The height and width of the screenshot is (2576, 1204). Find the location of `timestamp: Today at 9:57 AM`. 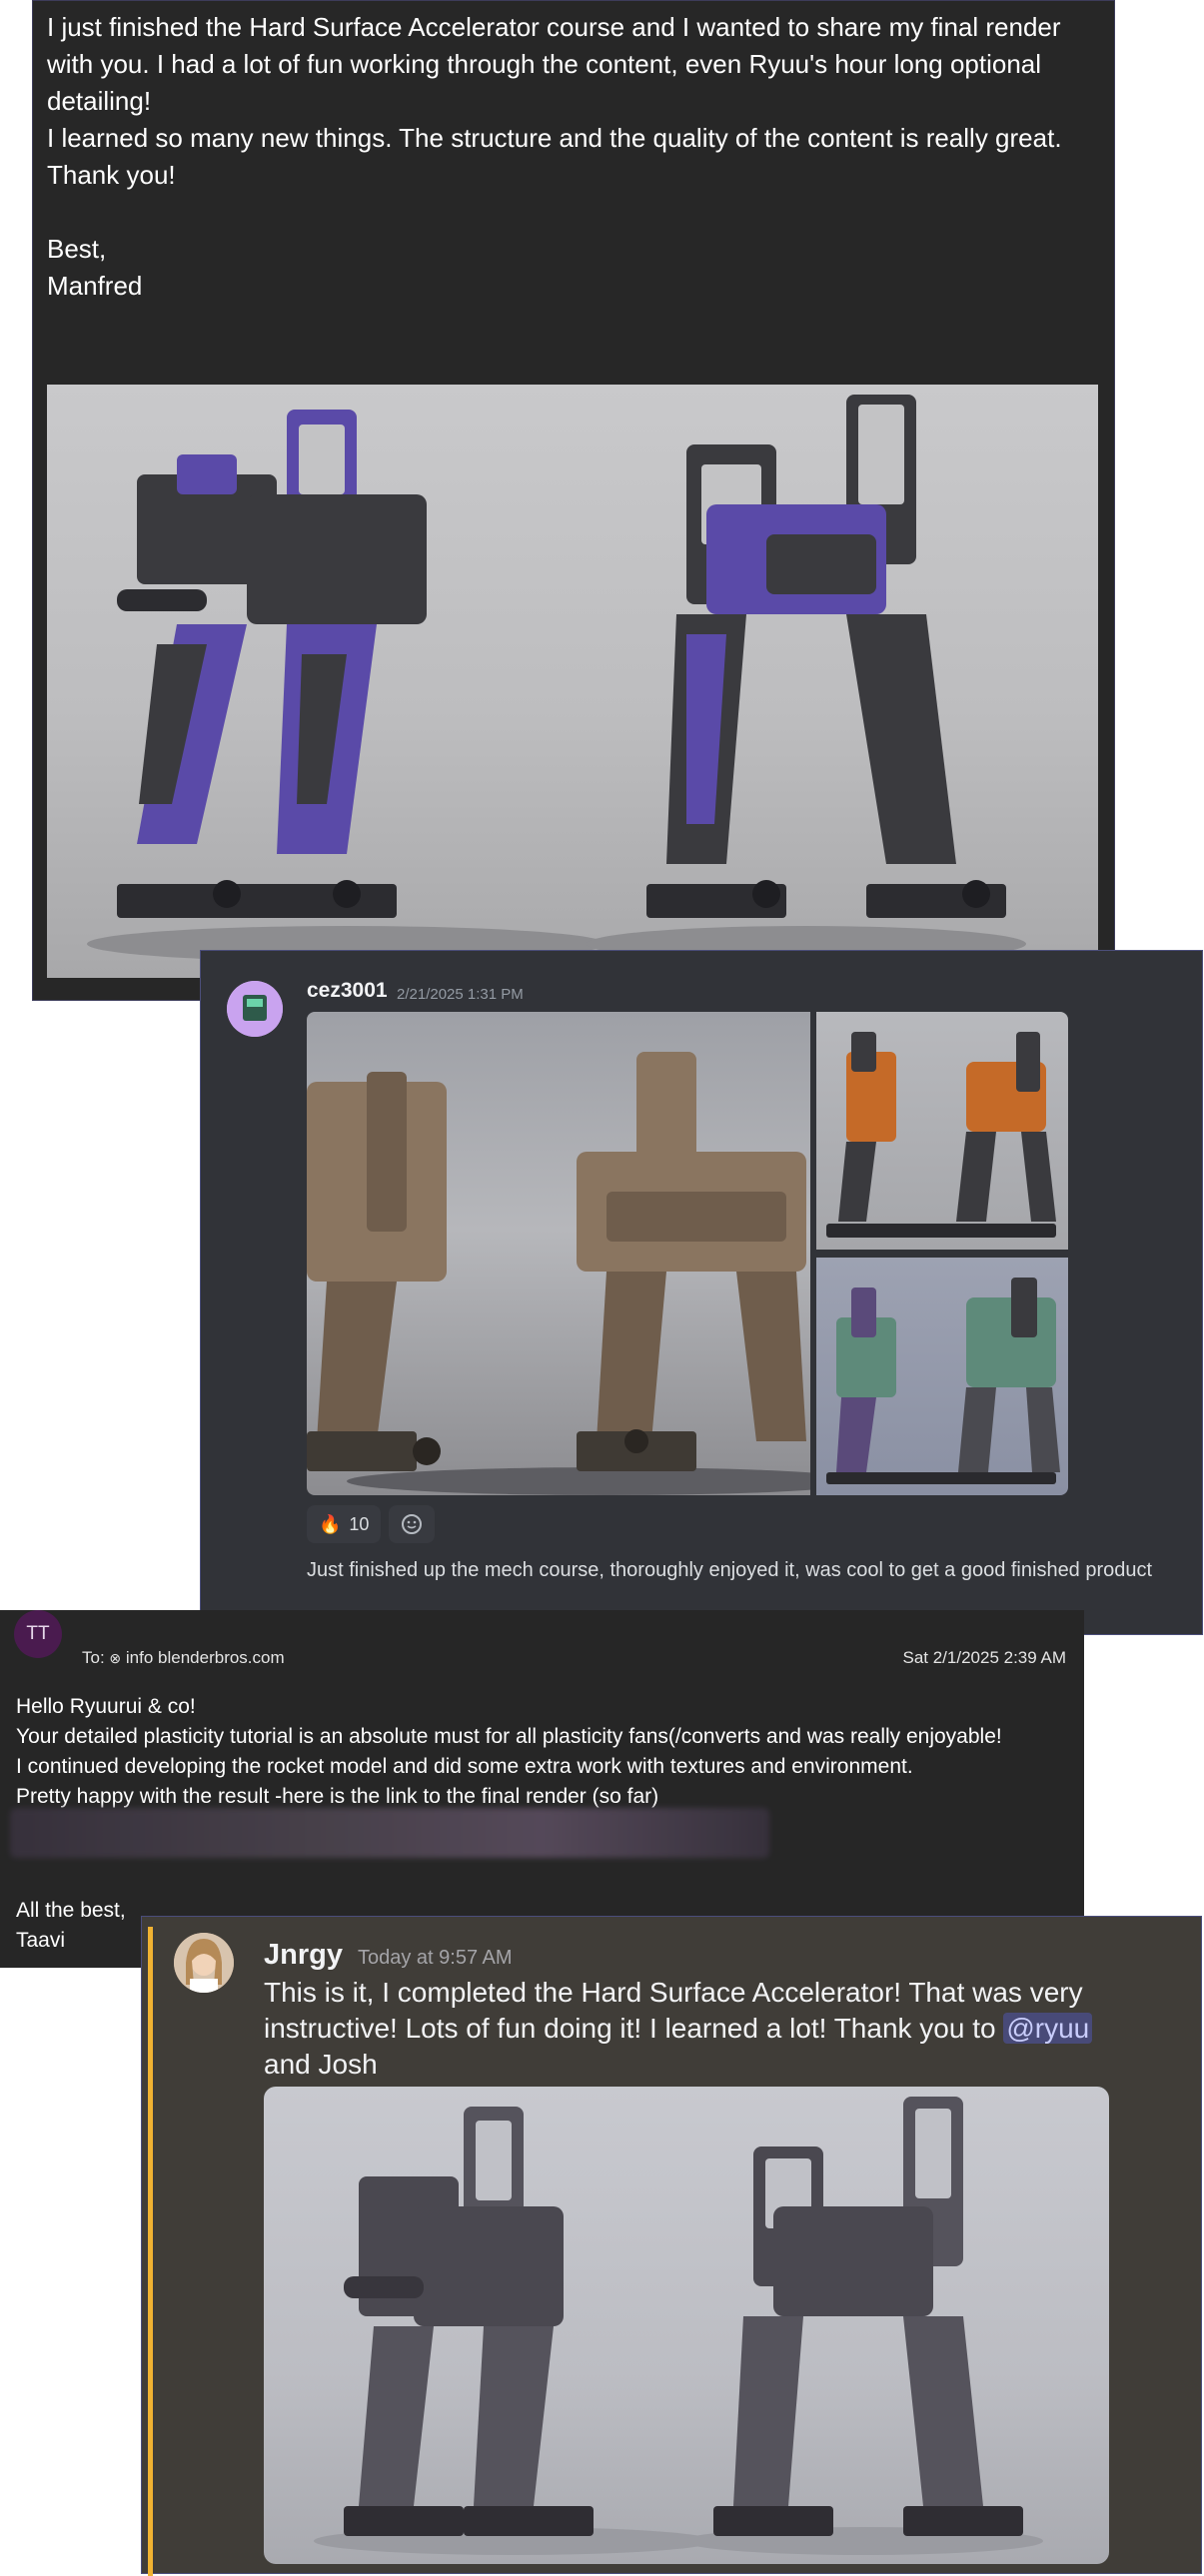

timestamp: Today at 9:57 AM is located at coordinates (435, 1958).